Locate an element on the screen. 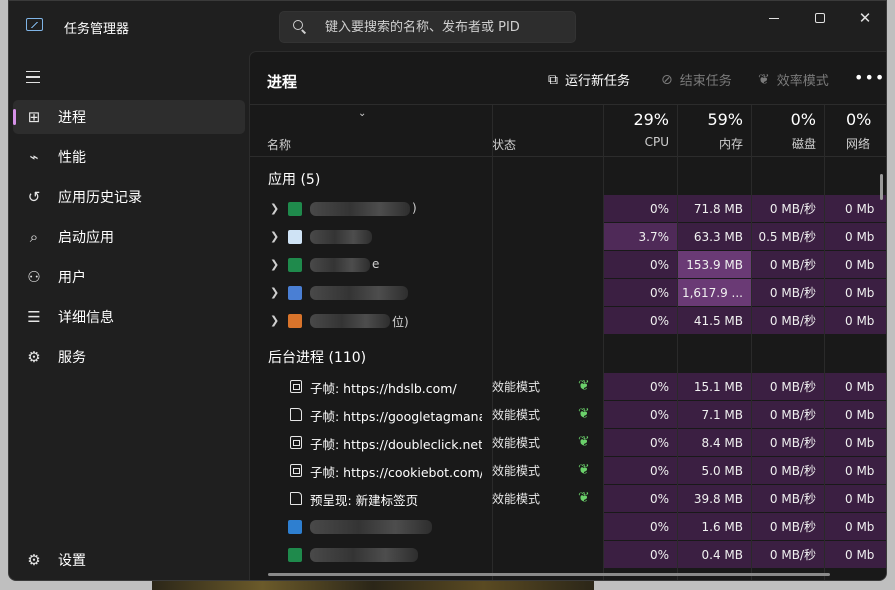  end-task-icon: ⊘ is located at coordinates (667, 79).